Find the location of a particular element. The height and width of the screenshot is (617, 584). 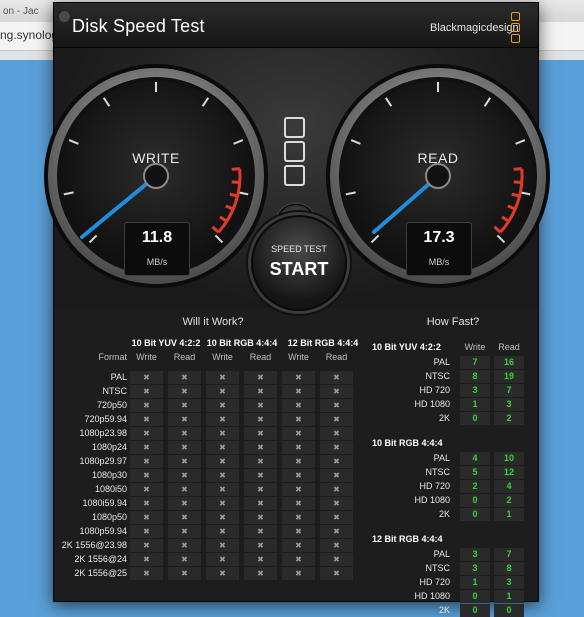

format-label: 2K 1556@23.98 is located at coordinates (94, 545).